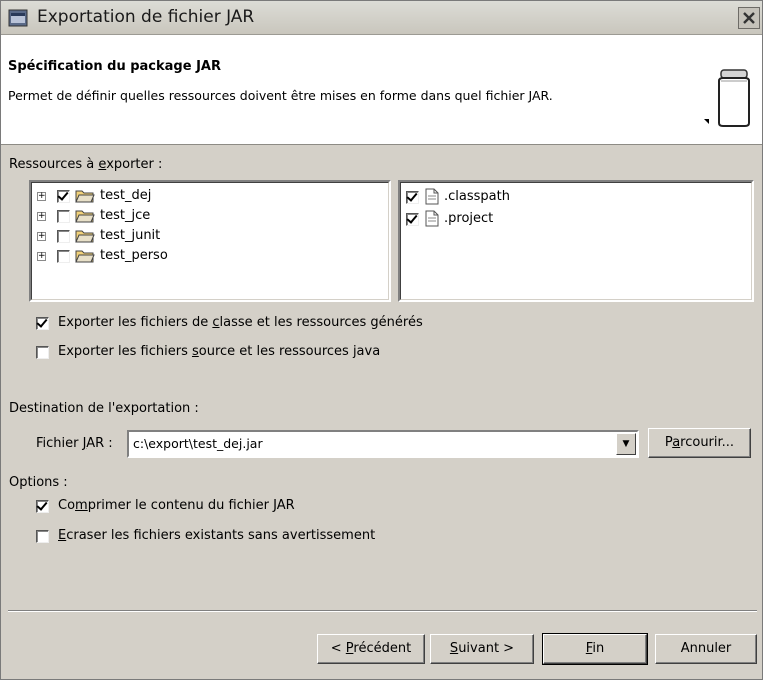  Describe the element at coordinates (104, 408) in the screenshot. I see `destination-label: Destination de l'exportation :` at that location.